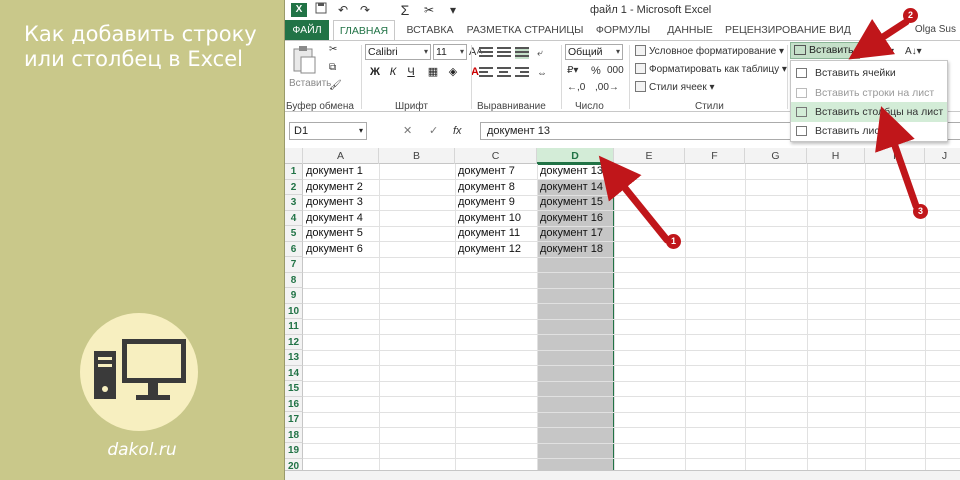  I want to click on copy-icon: ⧉, so click(332, 68).